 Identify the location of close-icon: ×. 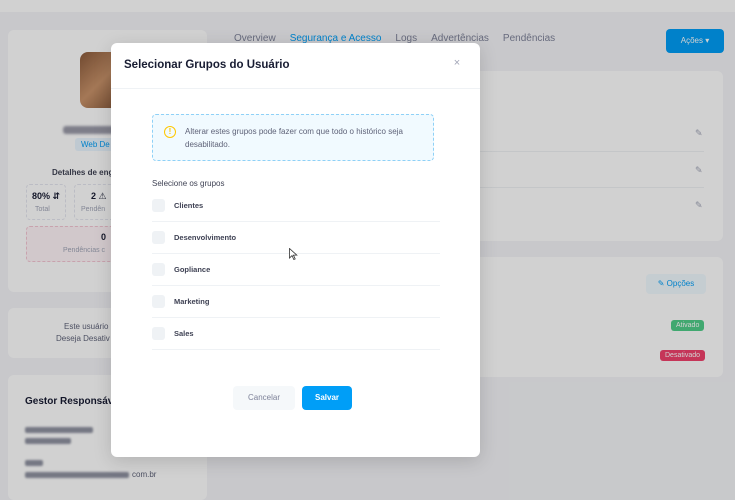
(457, 63).